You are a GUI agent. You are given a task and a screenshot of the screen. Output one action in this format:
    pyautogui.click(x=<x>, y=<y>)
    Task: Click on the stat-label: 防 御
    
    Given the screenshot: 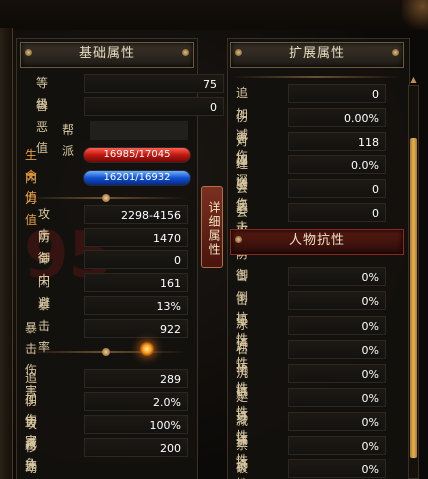 What is the action you would take?
    pyautogui.click(x=44, y=247)
    